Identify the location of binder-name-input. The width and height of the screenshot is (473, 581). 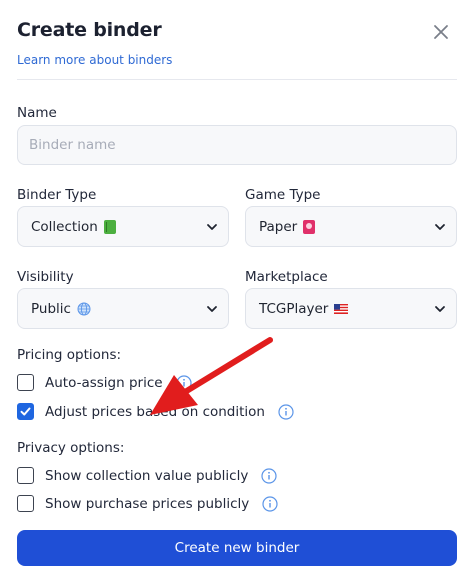
(237, 145).